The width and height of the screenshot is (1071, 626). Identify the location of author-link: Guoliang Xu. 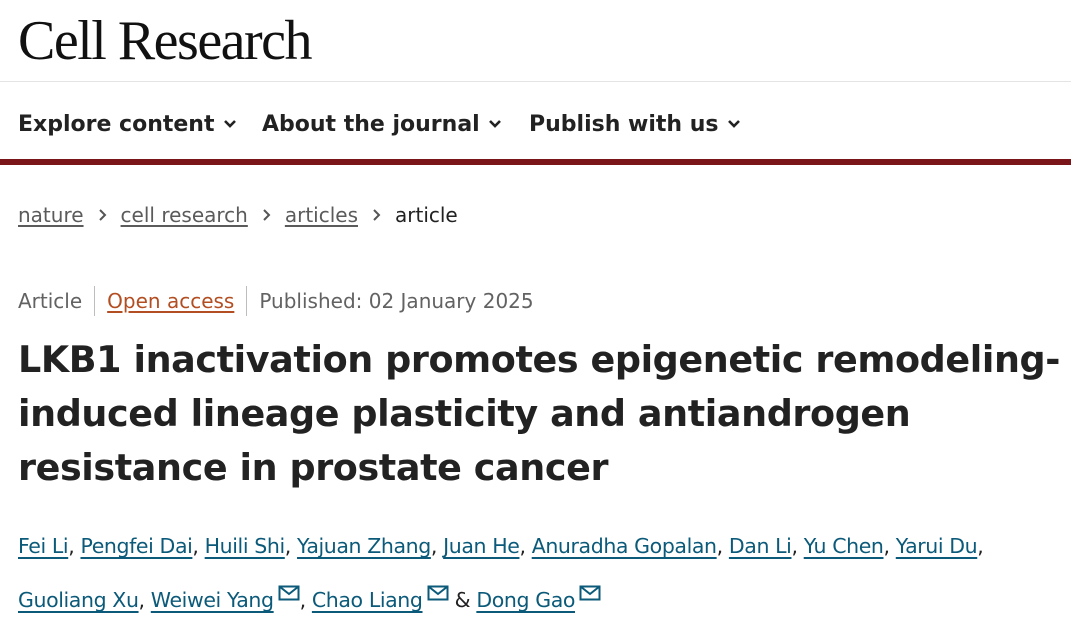
(78, 600).